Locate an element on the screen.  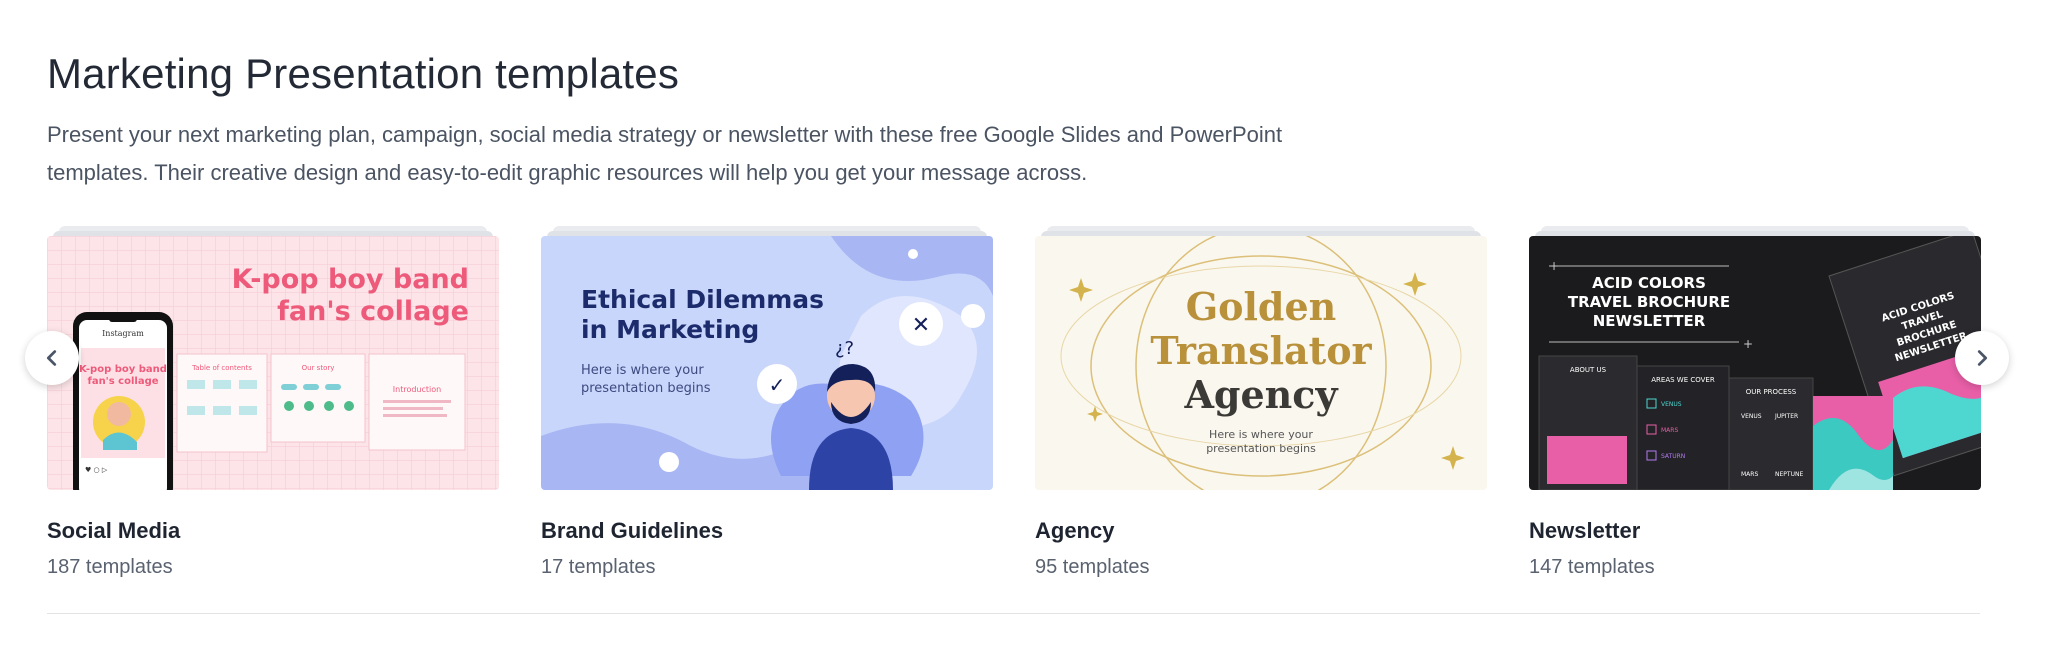
panel-label: OUR PROCESS is located at coordinates (1771, 392).